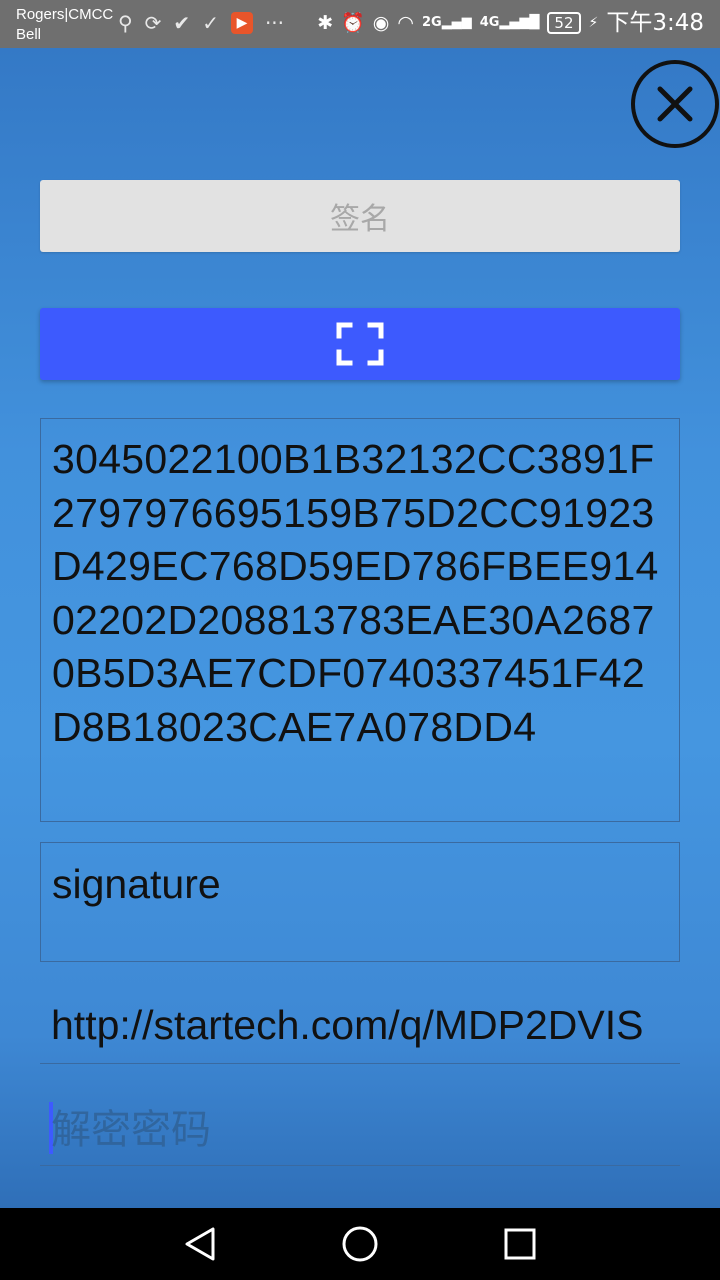 The width and height of the screenshot is (720, 1280). I want to click on recents-icon, so click(520, 1244).